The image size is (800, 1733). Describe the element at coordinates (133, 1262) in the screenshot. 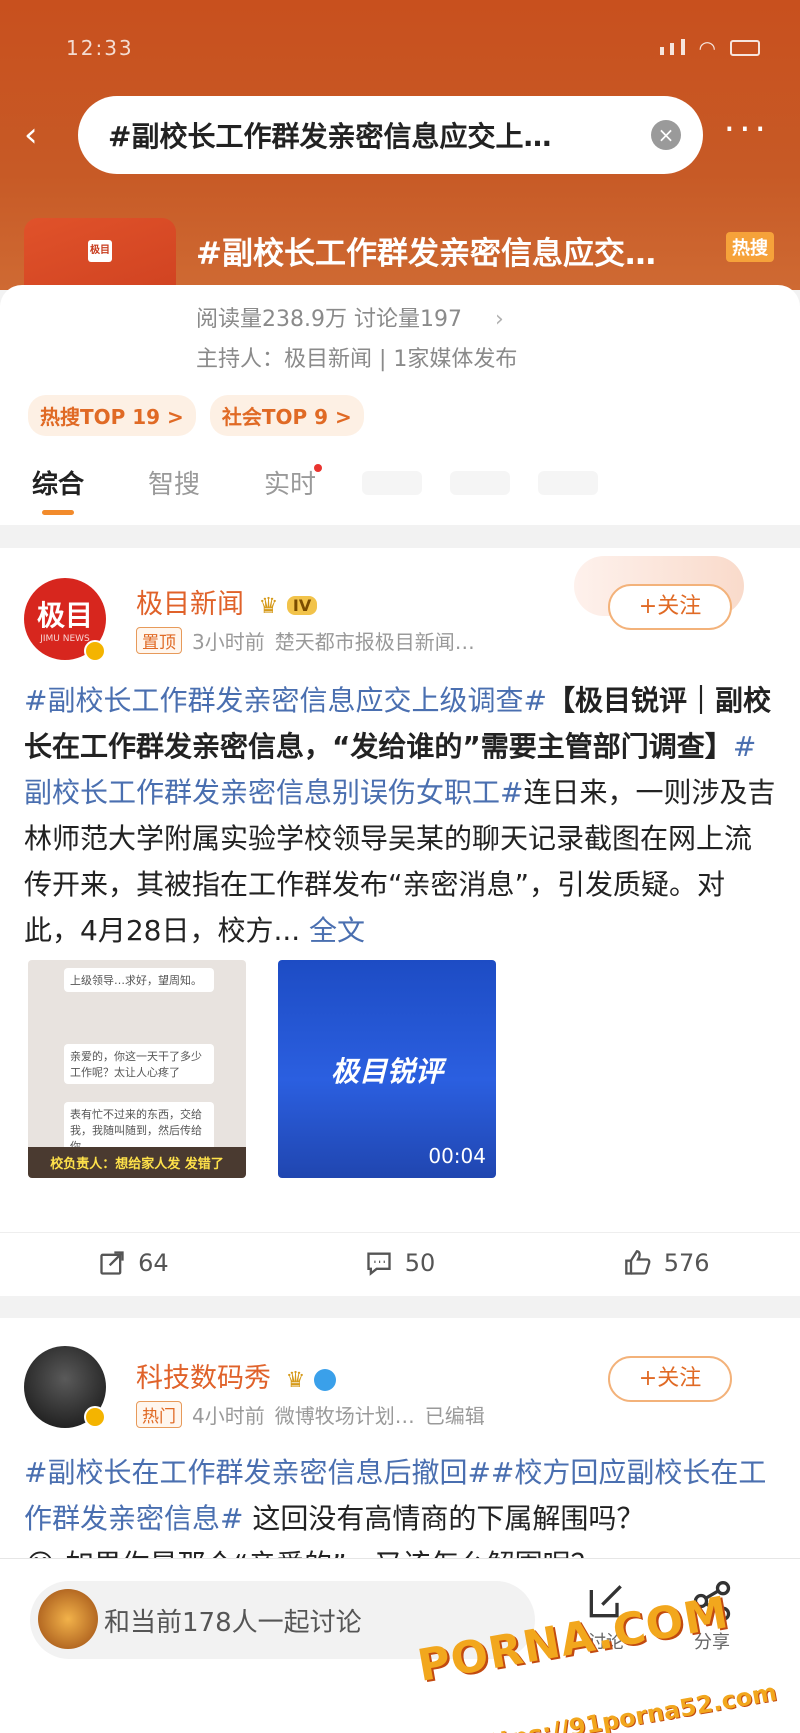

I see `share-button: 64` at that location.